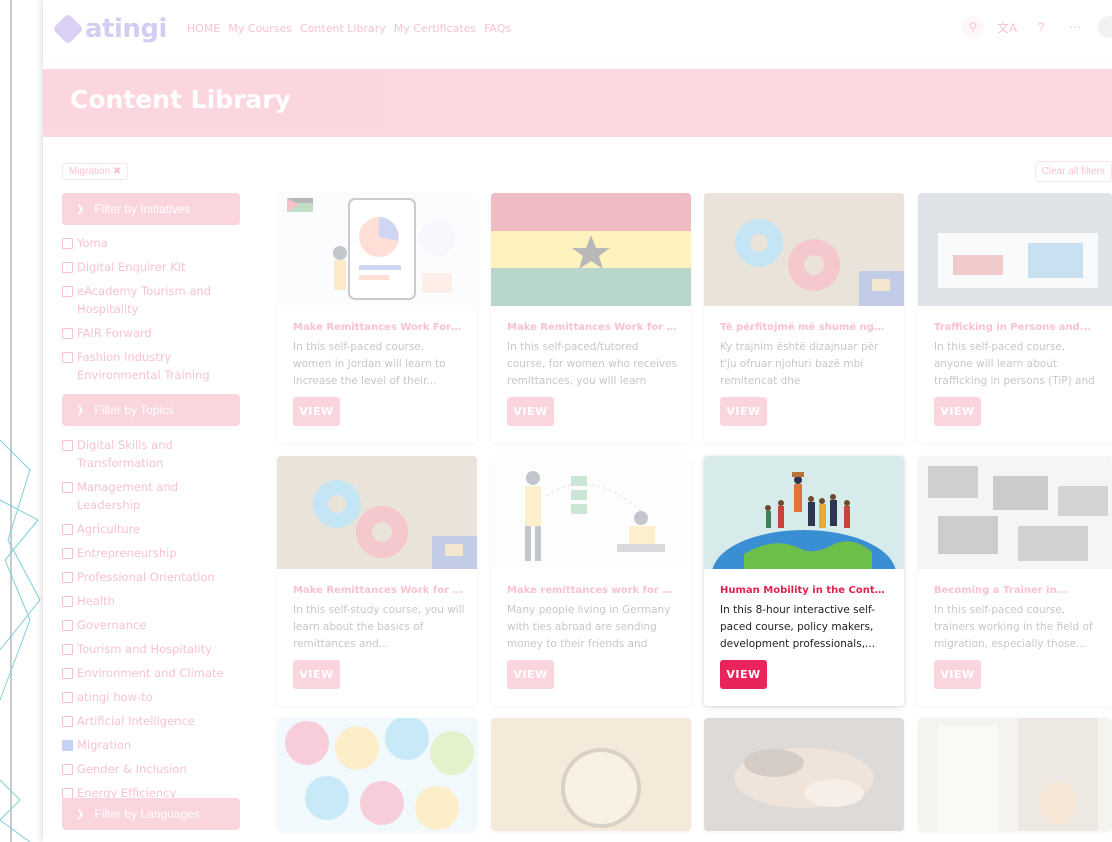 The height and width of the screenshot is (842, 1112). What do you see at coordinates (151, 745) in the screenshot?
I see `filter-option: Migration` at bounding box center [151, 745].